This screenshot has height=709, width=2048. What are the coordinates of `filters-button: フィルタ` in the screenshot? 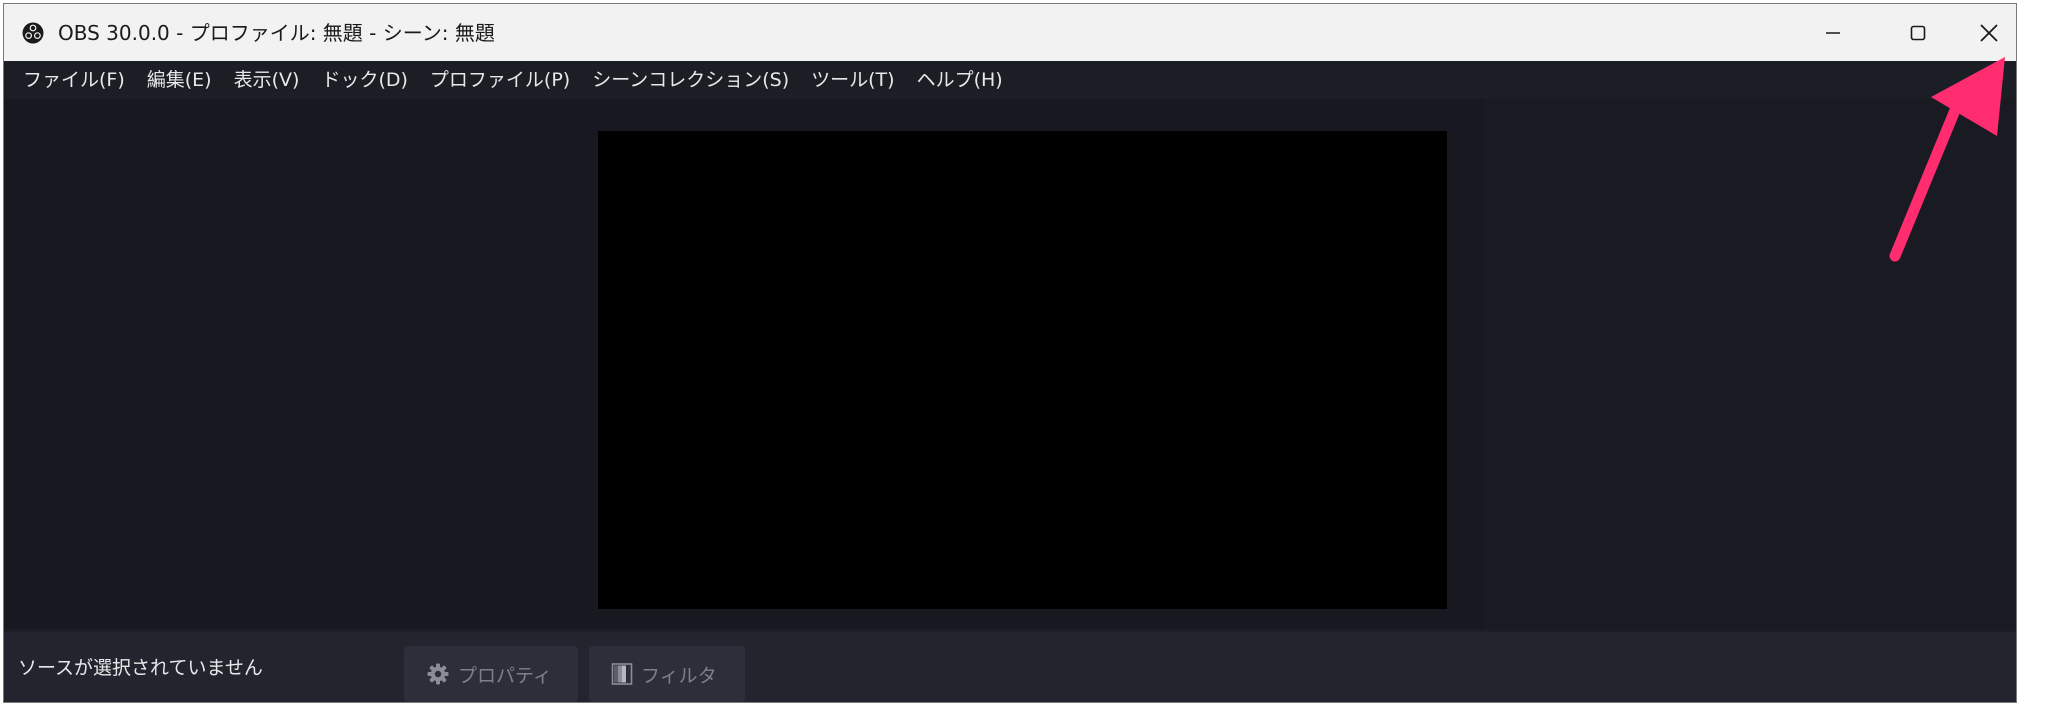 It's located at (667, 674).